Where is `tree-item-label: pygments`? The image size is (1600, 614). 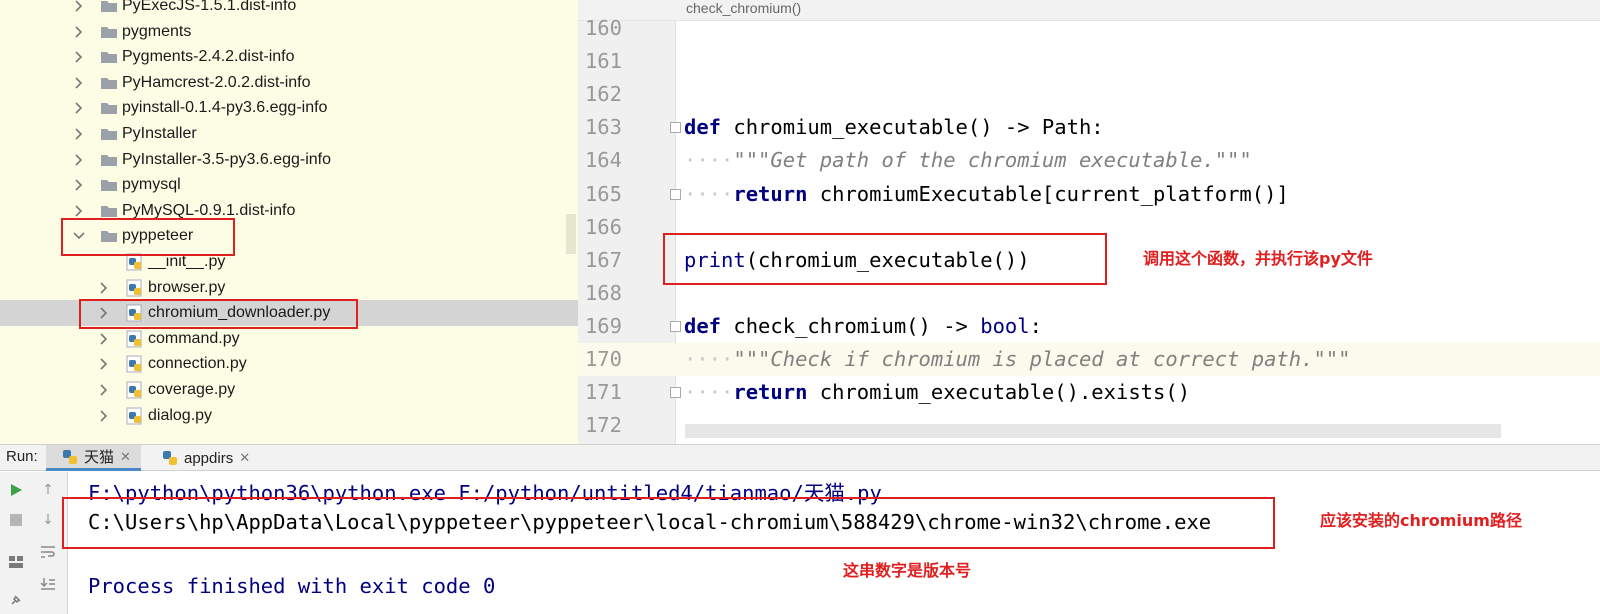 tree-item-label: pygments is located at coordinates (157, 31).